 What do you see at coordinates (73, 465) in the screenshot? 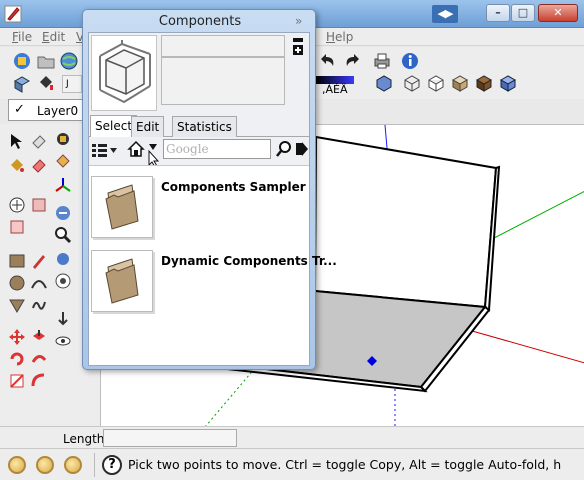
I see `user-account-icon` at bounding box center [73, 465].